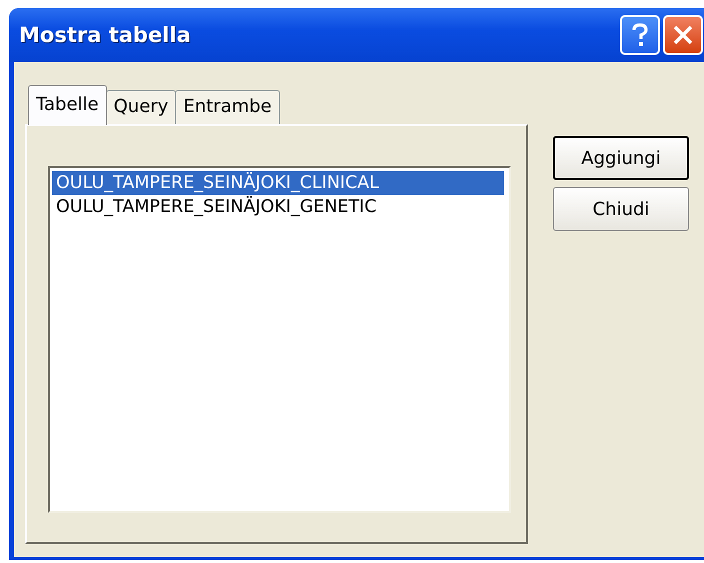  I want to click on close-icon, so click(683, 35).